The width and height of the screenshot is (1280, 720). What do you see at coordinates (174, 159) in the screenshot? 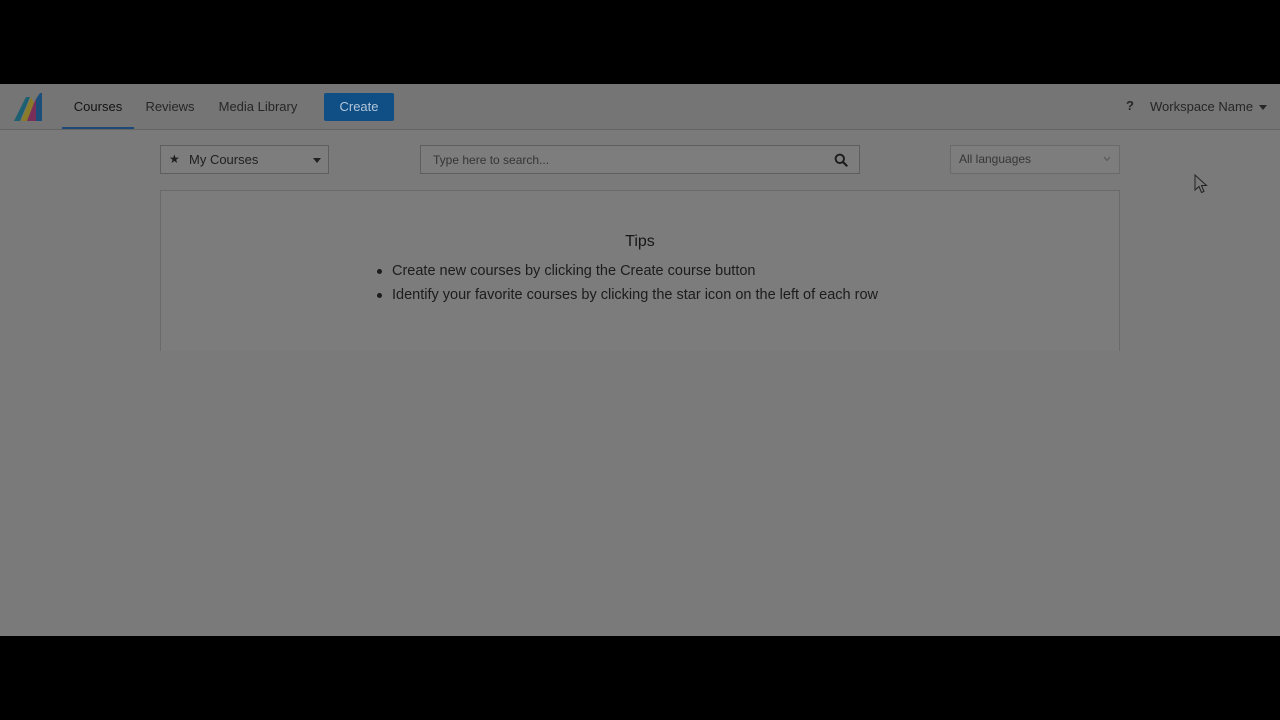
I see `star-icon: ★` at bounding box center [174, 159].